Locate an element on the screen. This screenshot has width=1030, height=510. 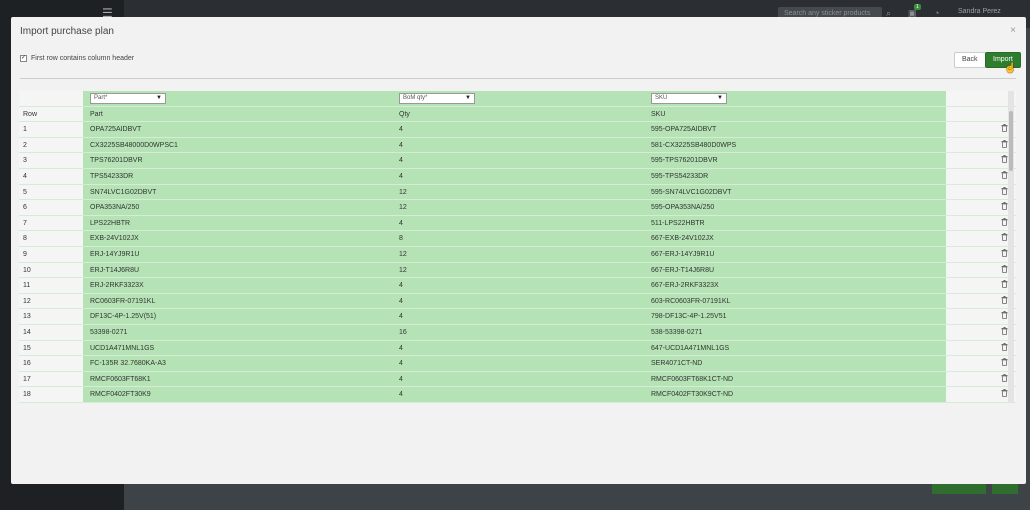
notification-badge: 1 is located at coordinates (917, 7).